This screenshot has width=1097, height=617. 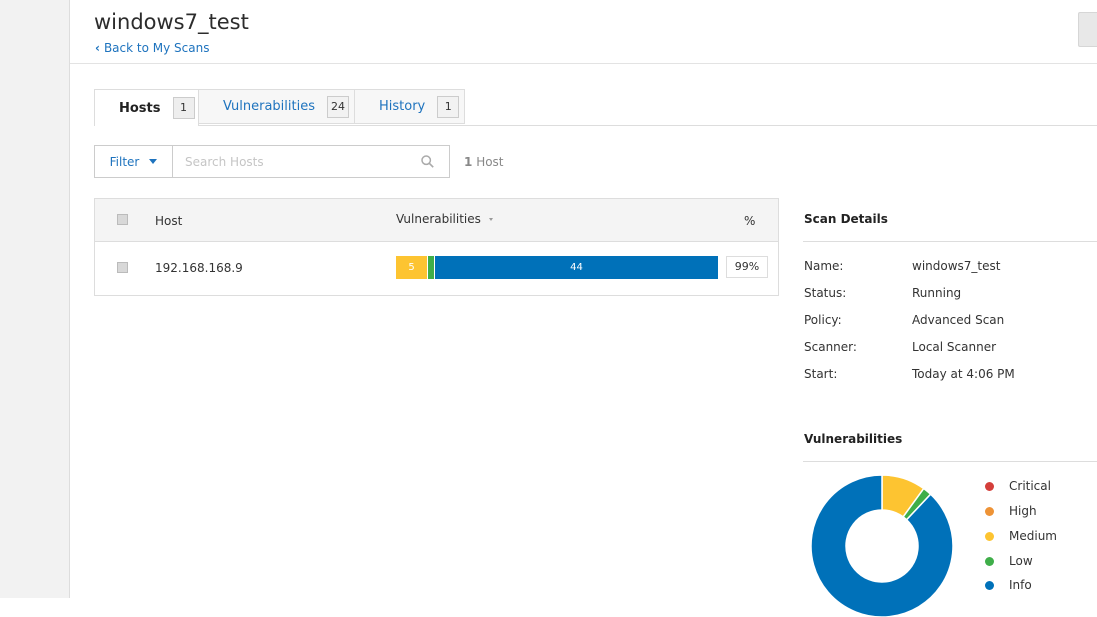 What do you see at coordinates (595, 107) in the screenshot?
I see `tab-bar: Hosts 1 Vulnerabilities 24 History 1` at bounding box center [595, 107].